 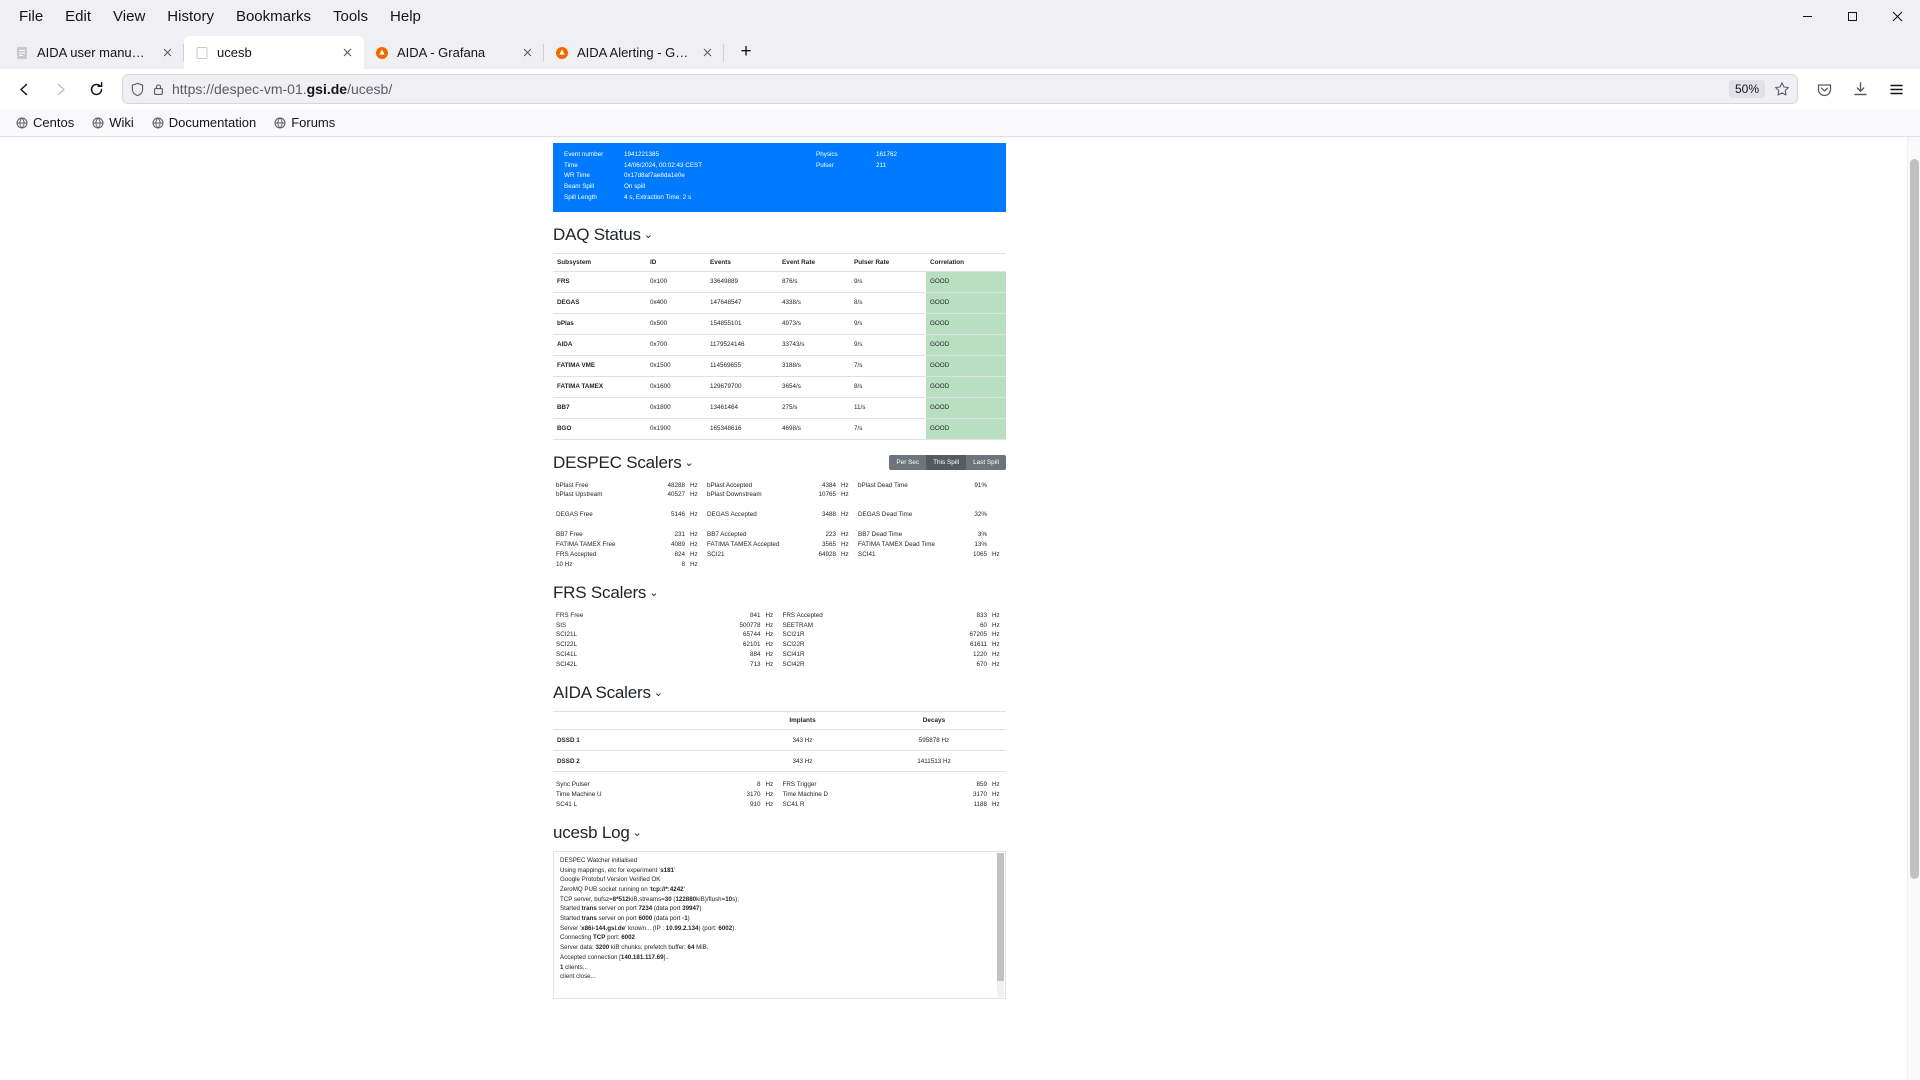 I want to click on scaler-label: bPlast Upstream, so click(x=579, y=495).